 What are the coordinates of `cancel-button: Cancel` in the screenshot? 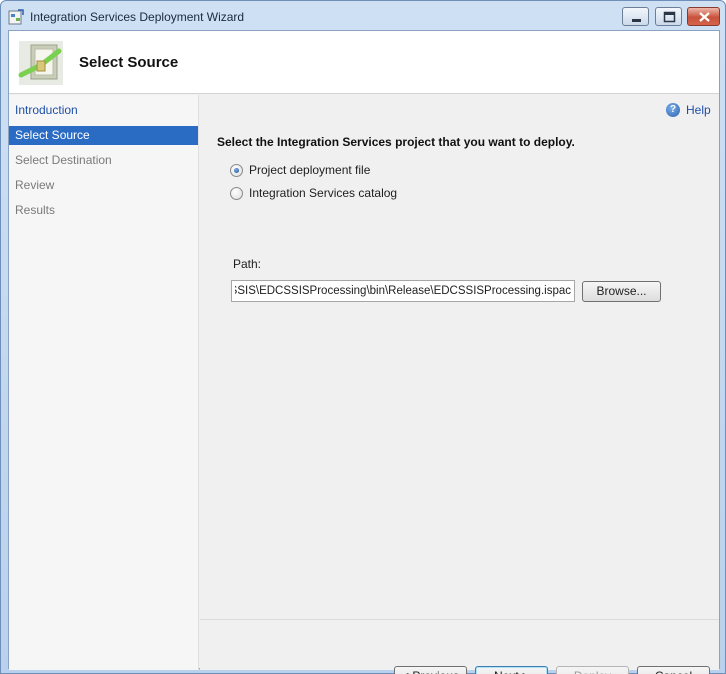 It's located at (673, 670).